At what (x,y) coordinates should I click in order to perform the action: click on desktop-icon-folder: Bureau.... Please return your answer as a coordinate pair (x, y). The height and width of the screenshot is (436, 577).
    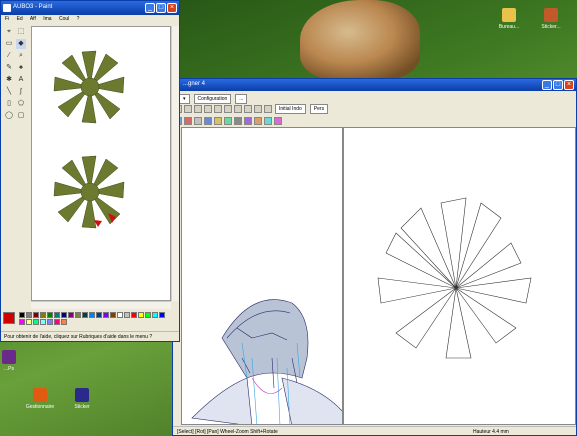
    Looking at the image, I should click on (509, 19).